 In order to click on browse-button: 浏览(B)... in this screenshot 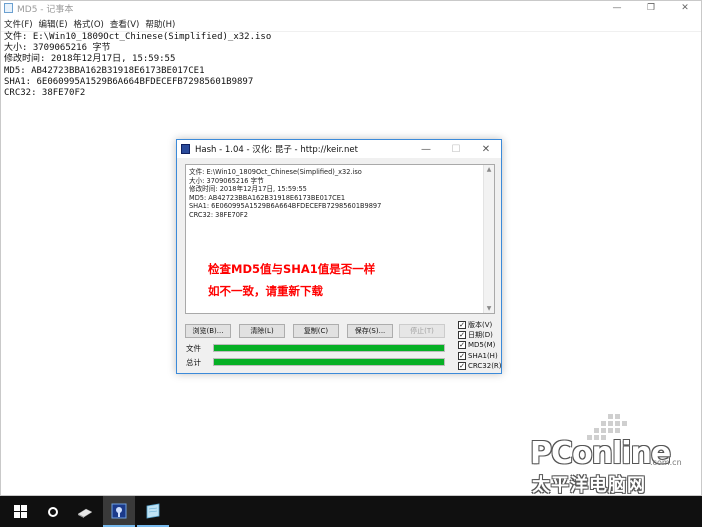, I will do `click(208, 331)`.